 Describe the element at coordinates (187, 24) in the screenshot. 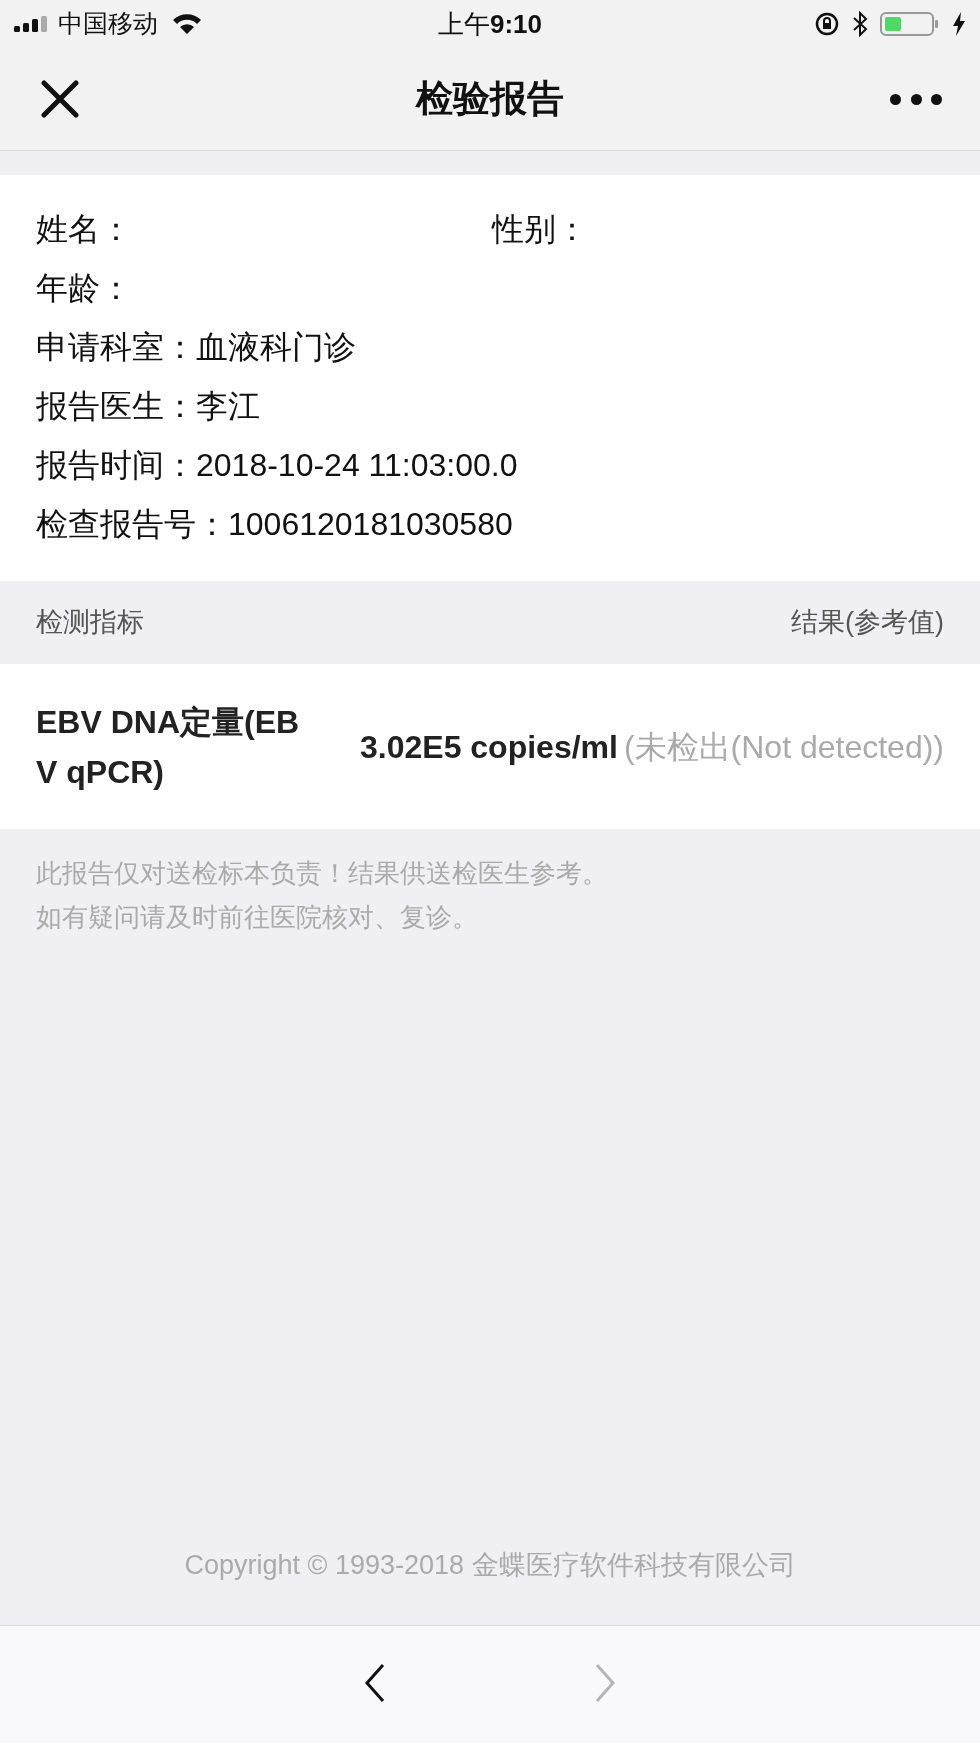

I see `wifi-icon` at that location.